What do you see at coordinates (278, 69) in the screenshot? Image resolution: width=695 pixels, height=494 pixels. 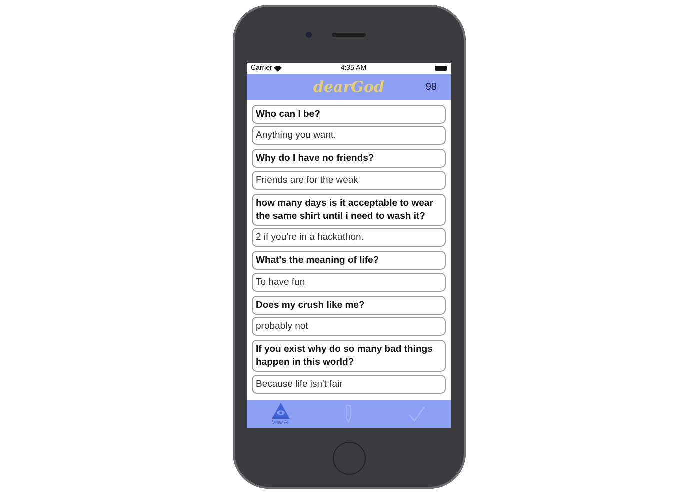 I see `wifi-icon` at bounding box center [278, 69].